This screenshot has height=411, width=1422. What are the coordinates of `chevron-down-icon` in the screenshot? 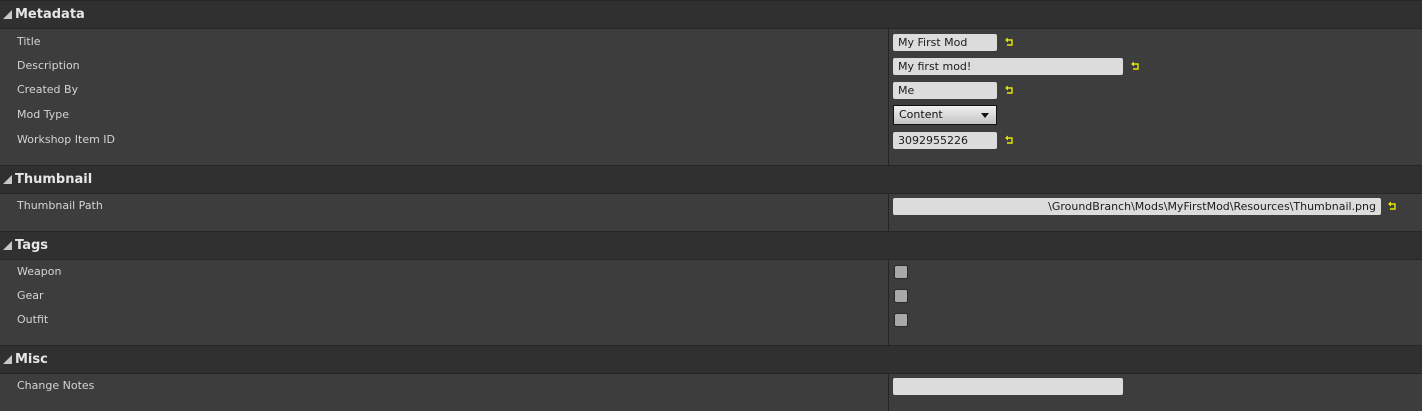 It's located at (985, 115).